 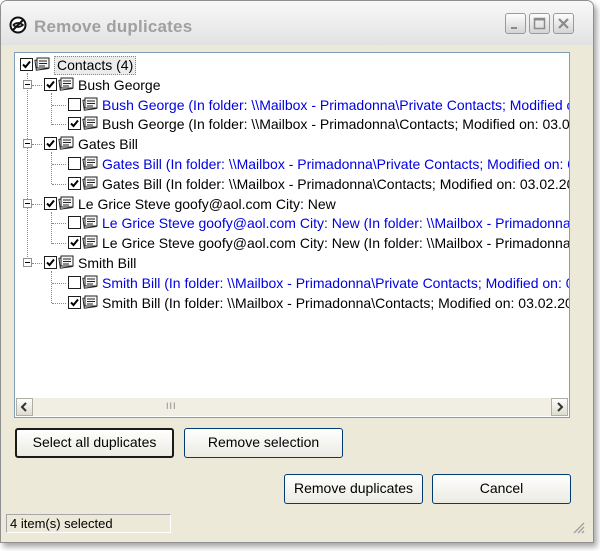 I want to click on tree-group-item: Smith Bill, so click(x=291, y=263).